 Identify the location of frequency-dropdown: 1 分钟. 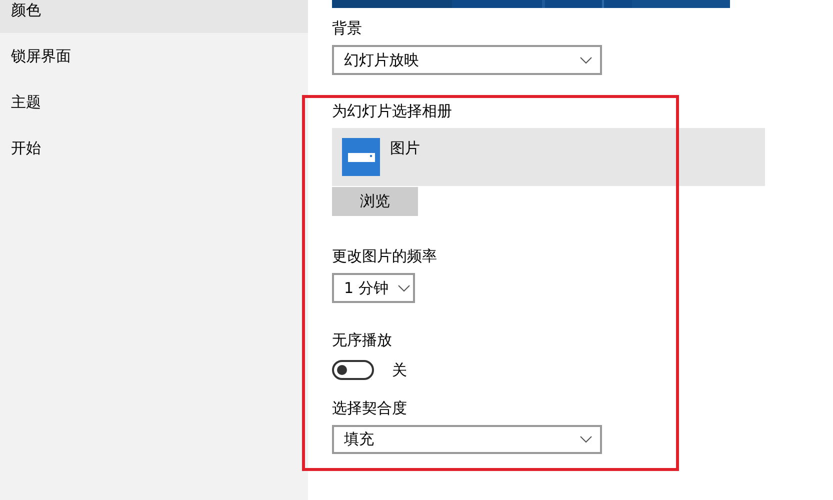
(373, 288).